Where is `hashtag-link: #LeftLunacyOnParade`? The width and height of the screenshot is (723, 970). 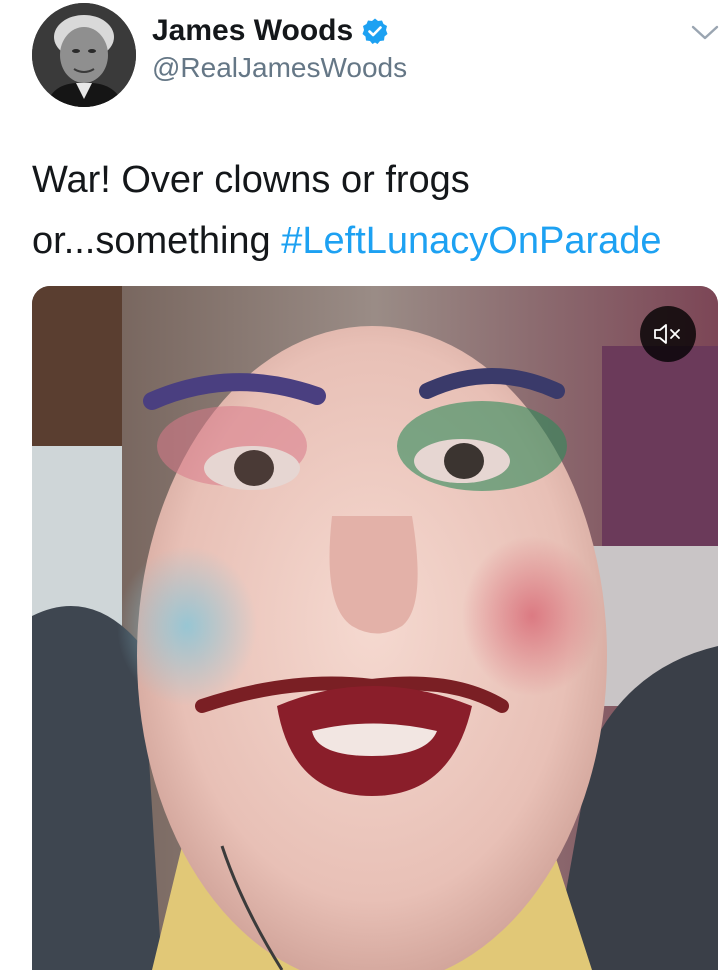 hashtag-link: #LeftLunacyOnParade is located at coordinates (471, 241).